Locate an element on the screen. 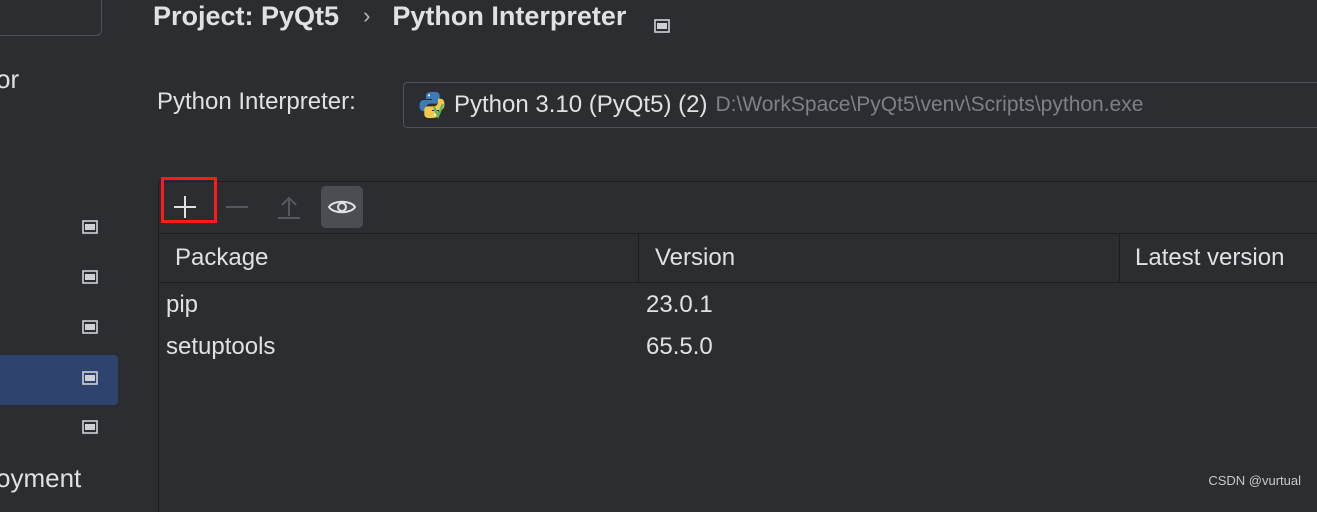  breadcrumb-project: Project: PyQt5 is located at coordinates (246, 15).